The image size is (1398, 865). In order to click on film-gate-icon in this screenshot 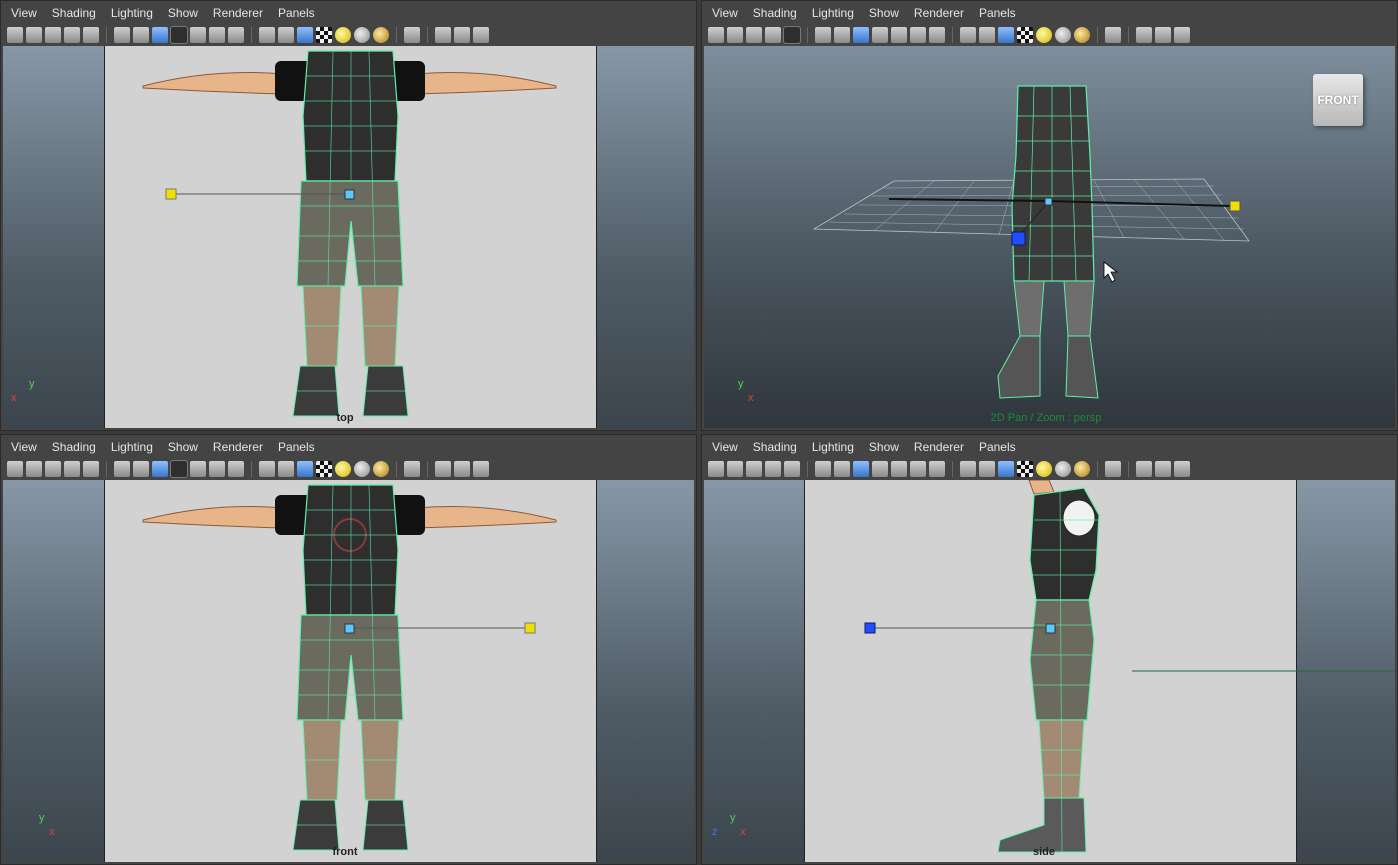, I will do `click(842, 469)`.